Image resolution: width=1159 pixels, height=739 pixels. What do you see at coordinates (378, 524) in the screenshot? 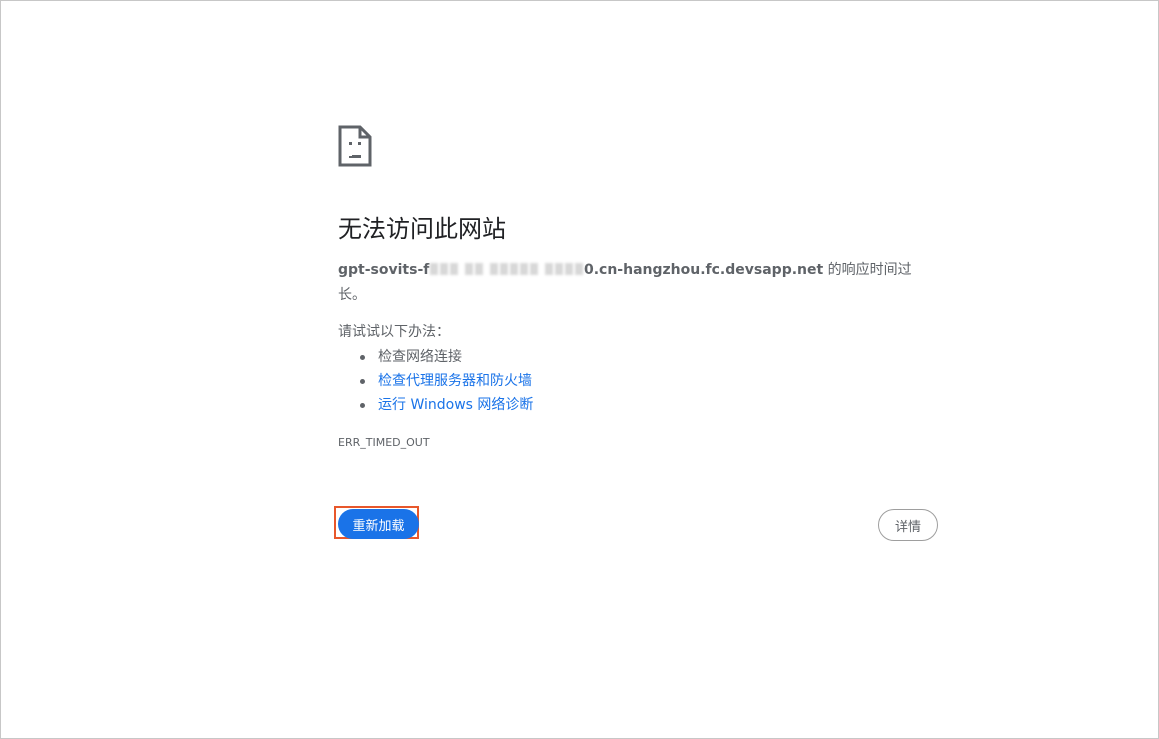
I see `reload-button: 重新加载` at bounding box center [378, 524].